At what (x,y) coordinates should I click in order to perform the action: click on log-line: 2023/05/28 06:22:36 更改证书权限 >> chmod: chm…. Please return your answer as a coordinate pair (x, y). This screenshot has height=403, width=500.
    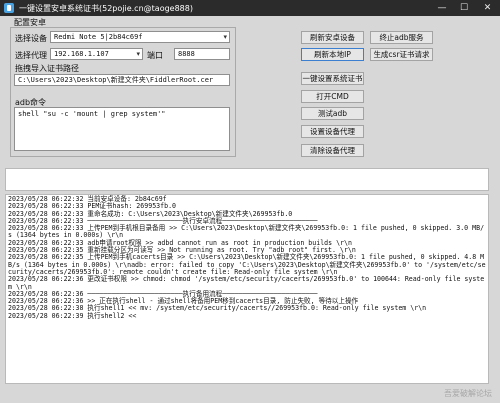
    Looking at the image, I should click on (246, 283).